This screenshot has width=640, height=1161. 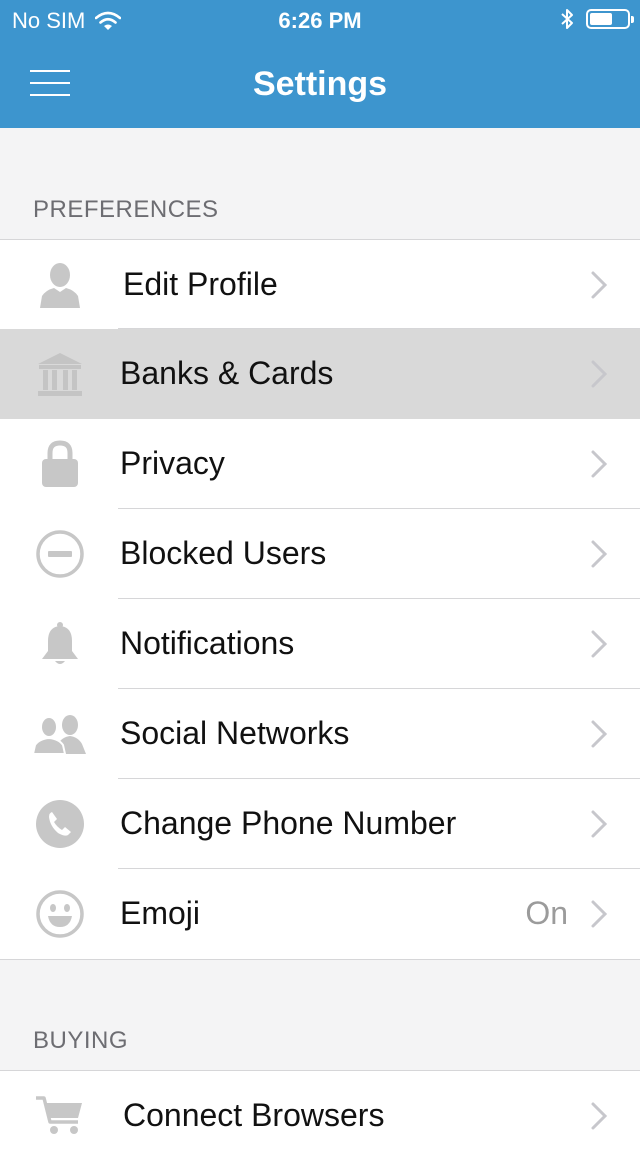 What do you see at coordinates (320, 284) in the screenshot?
I see `settings-row-edit-profile: Edit Profile` at bounding box center [320, 284].